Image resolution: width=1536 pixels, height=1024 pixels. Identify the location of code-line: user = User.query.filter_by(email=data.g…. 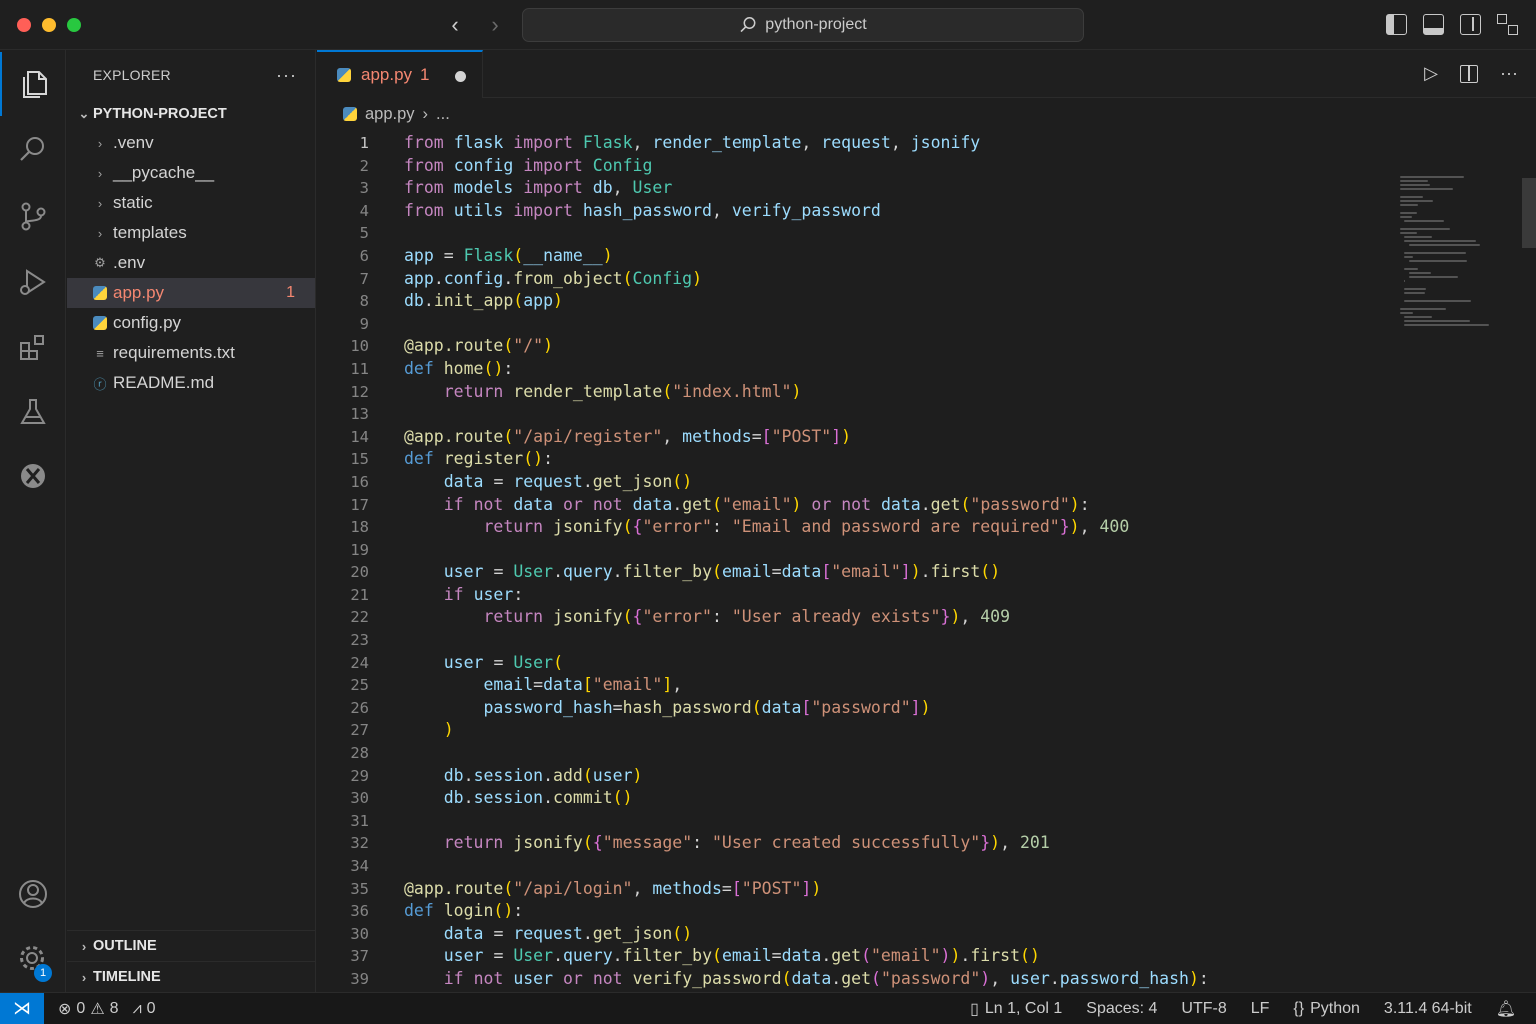
(806, 956).